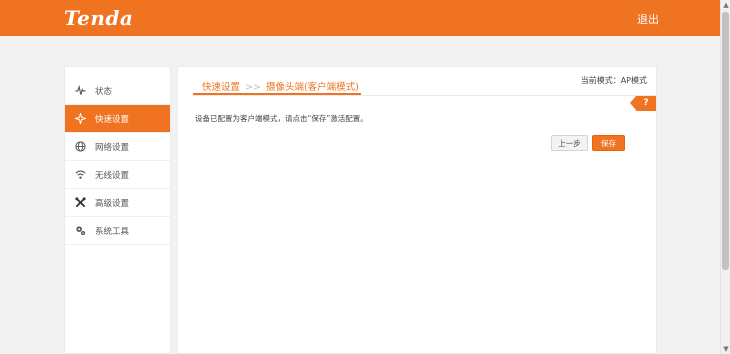 The width and height of the screenshot is (730, 354). What do you see at coordinates (221, 87) in the screenshot?
I see `breadcrumb-root: 快速设置` at bounding box center [221, 87].